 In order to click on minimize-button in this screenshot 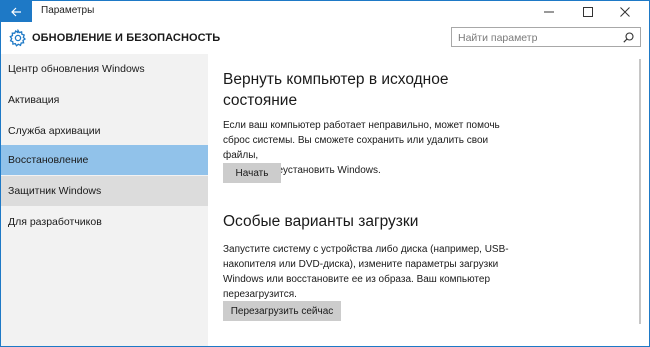, I will do `click(549, 11)`.